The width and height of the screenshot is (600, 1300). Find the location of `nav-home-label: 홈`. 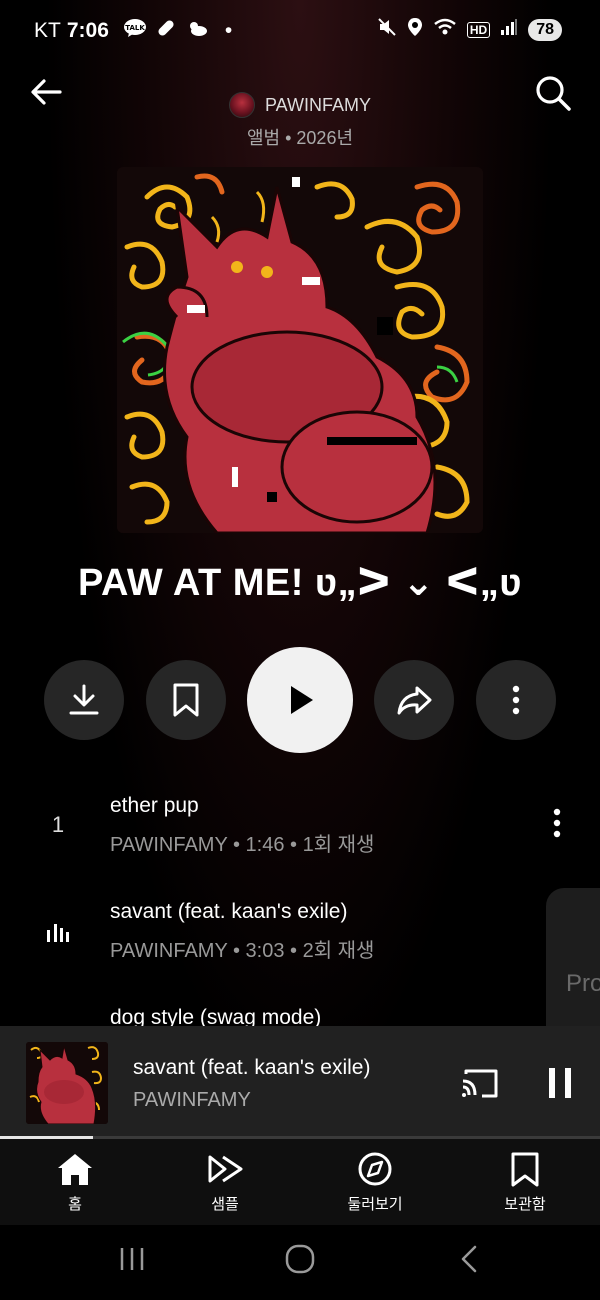

nav-home-label: 홈 is located at coordinates (75, 1204).